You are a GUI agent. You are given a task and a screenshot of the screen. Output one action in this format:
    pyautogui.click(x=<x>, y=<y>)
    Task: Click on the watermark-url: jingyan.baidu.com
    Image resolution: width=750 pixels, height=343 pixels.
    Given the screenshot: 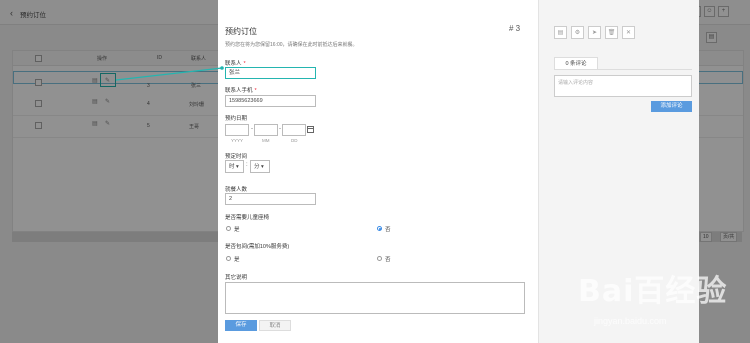 What is the action you would take?
    pyautogui.click(x=630, y=321)
    